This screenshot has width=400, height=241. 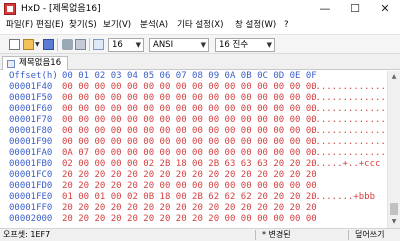 What do you see at coordinates (61, 9) in the screenshot?
I see `window-title: HxD - [제목없음16]` at bounding box center [61, 9].